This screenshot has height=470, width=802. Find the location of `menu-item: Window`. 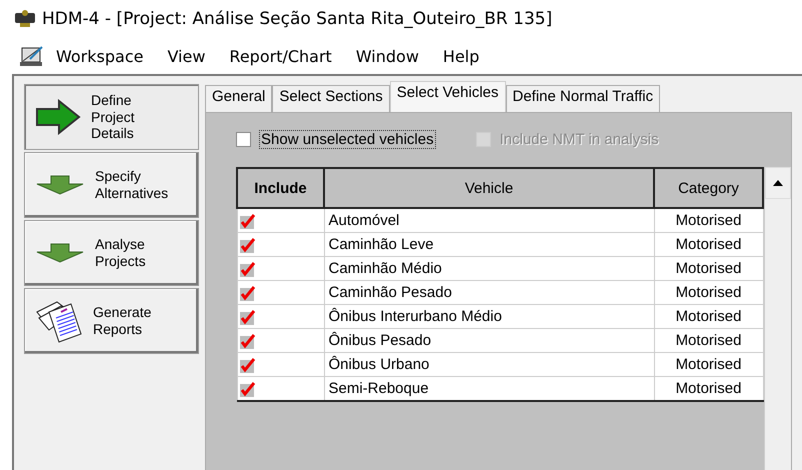

menu-item: Window is located at coordinates (387, 56).